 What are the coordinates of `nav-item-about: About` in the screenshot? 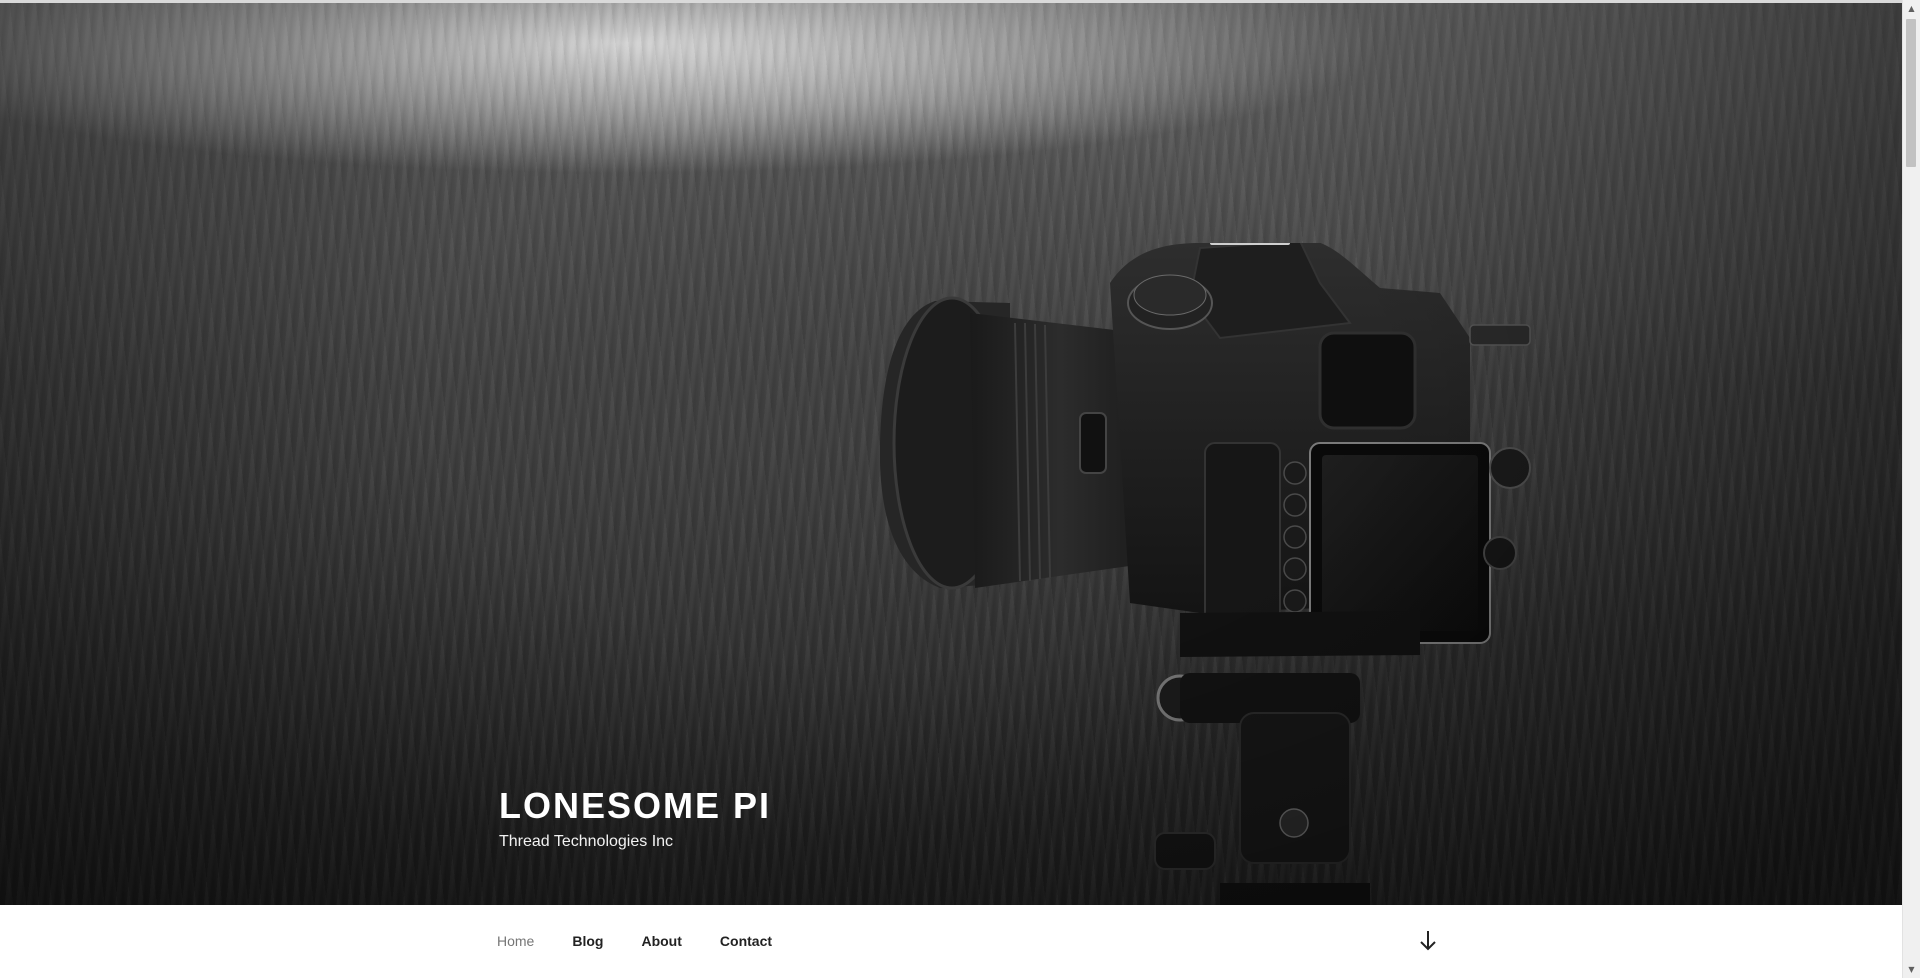 It's located at (661, 941).